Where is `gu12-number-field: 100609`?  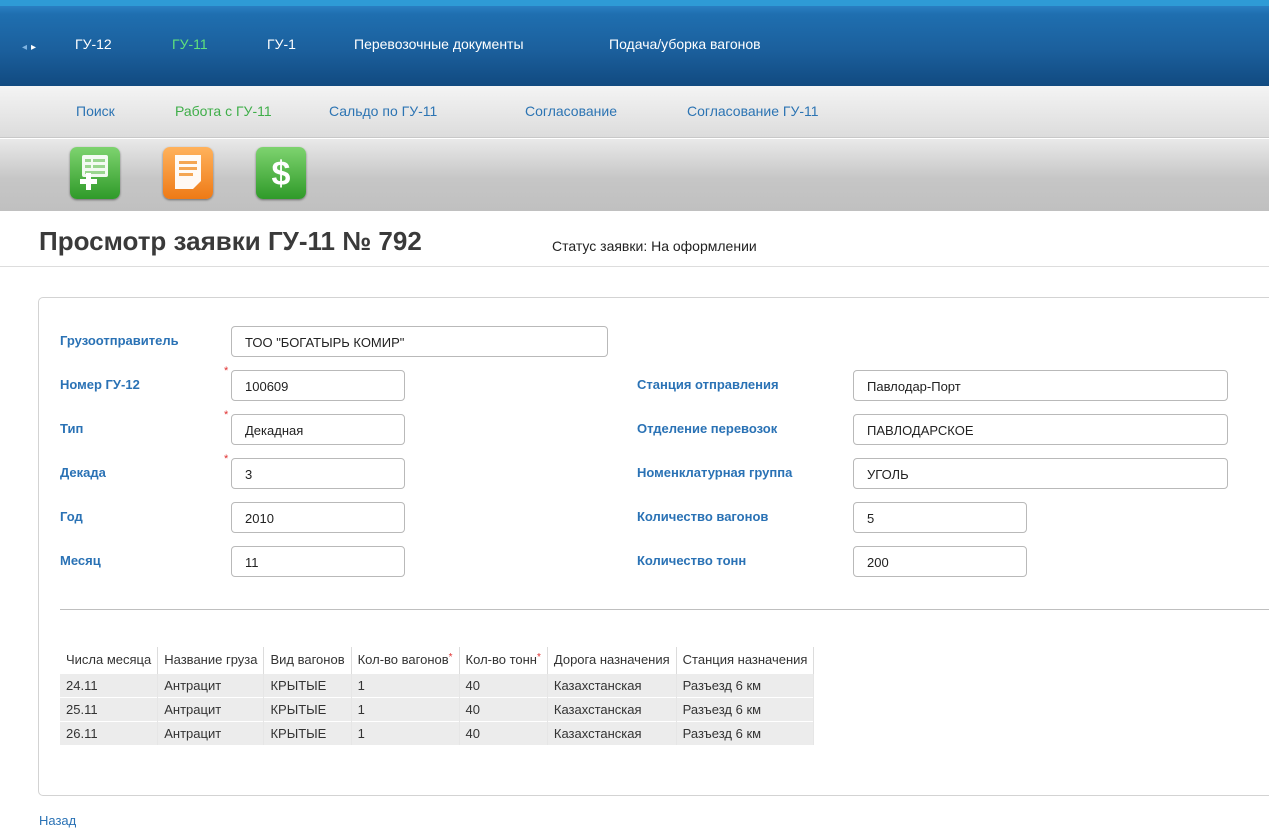 gu12-number-field: 100609 is located at coordinates (318, 385).